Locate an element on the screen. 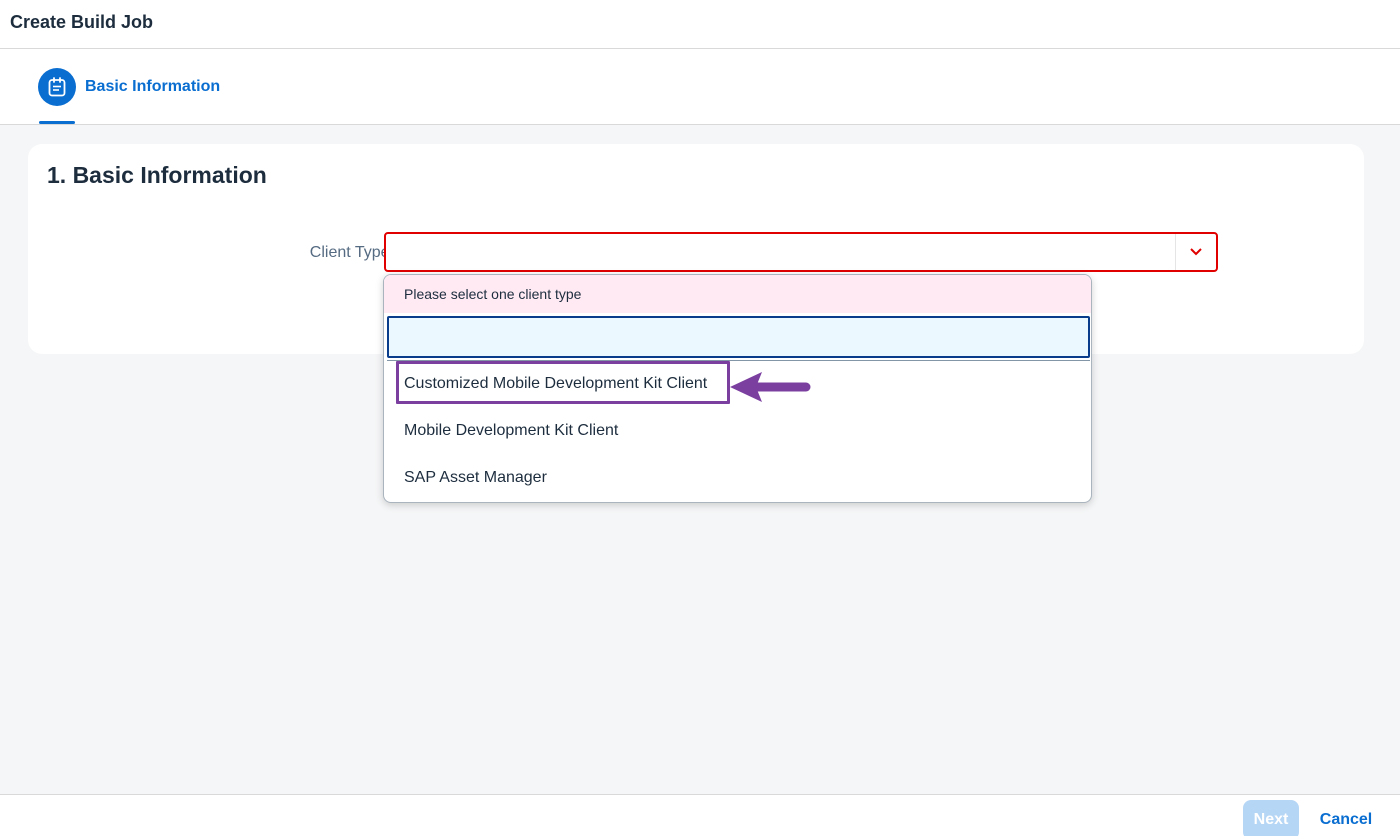 Image resolution: width=1400 pixels, height=836 pixels. client-type-label: Client Type: is located at coordinates (351, 252).